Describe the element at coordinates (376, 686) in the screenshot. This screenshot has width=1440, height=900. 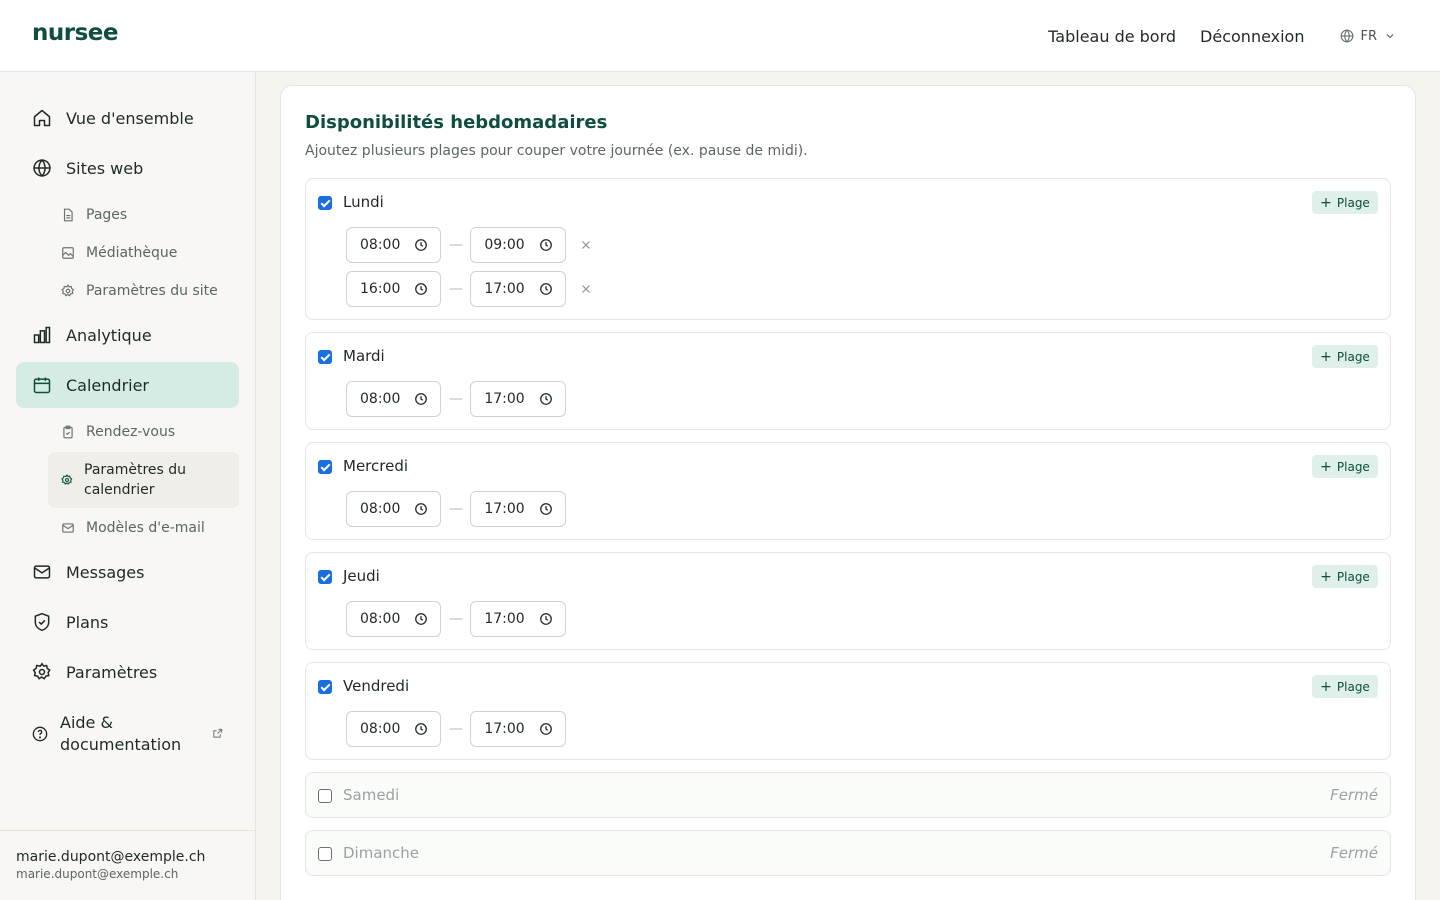
I see `day-name: Vendredi` at that location.